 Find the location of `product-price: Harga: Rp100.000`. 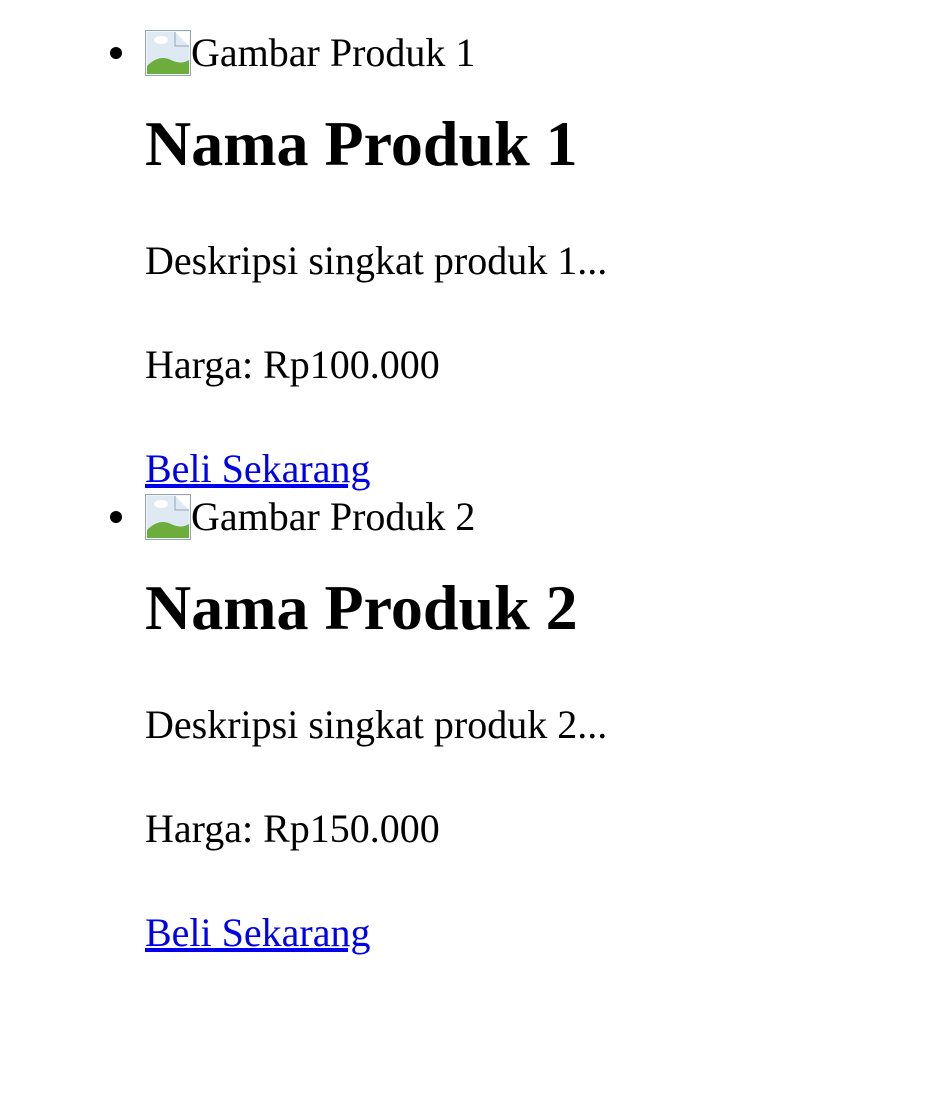

product-price: Harga: Rp100.000 is located at coordinates (292, 364).